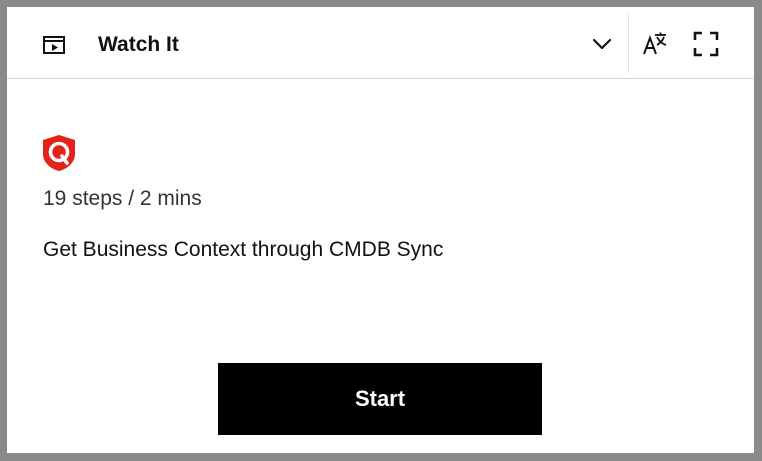 This screenshot has width=762, height=461. Describe the element at coordinates (706, 44) in the screenshot. I see `fullscreen-icon` at that location.